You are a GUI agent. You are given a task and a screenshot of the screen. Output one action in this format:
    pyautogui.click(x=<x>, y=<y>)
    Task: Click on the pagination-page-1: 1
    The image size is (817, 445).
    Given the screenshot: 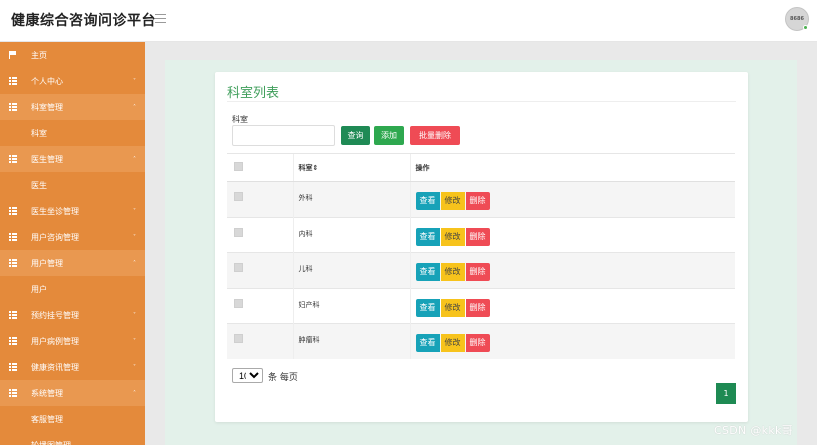 What is the action you would take?
    pyautogui.click(x=726, y=393)
    